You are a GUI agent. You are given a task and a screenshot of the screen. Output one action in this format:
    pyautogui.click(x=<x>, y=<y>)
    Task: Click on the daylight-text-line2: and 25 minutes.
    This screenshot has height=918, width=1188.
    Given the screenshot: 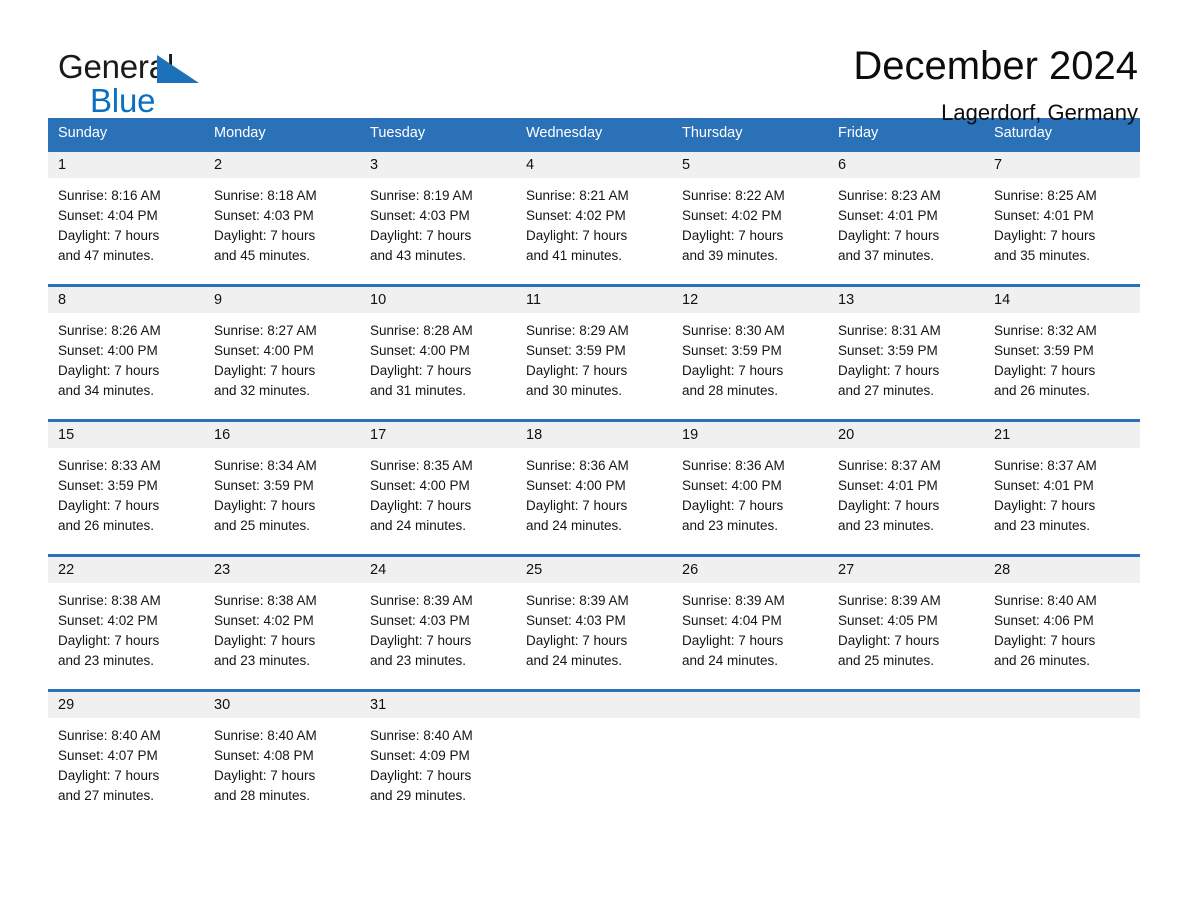 What is the action you would take?
    pyautogui.click(x=886, y=660)
    